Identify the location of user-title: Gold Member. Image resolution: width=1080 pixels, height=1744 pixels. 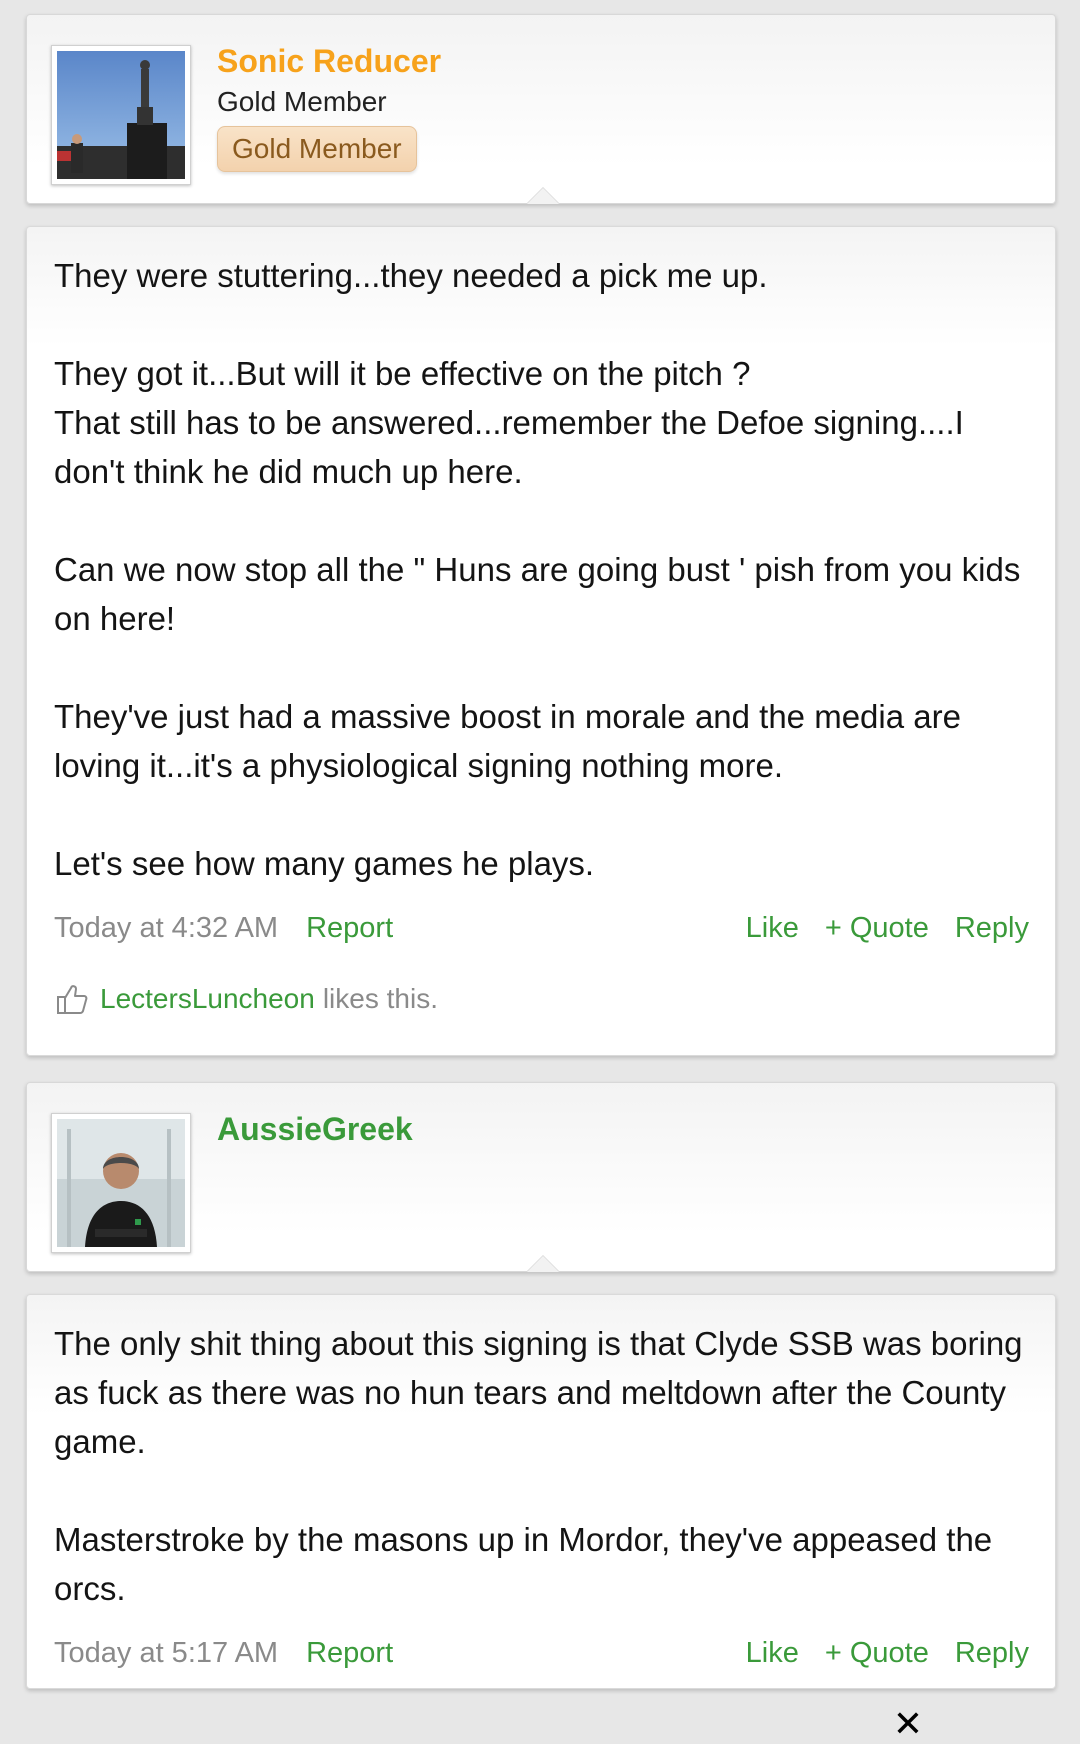
(302, 101).